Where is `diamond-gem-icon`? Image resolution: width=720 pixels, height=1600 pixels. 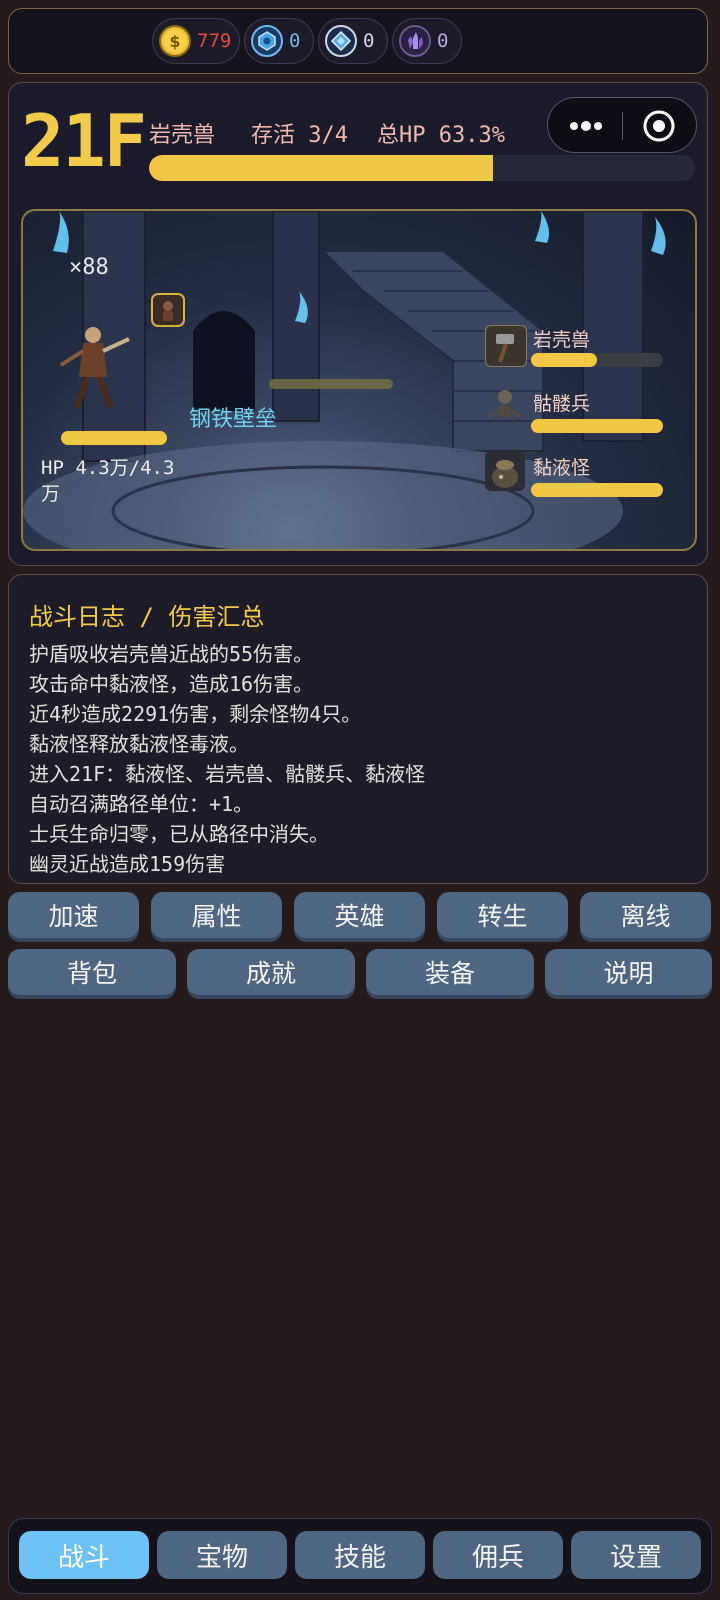 diamond-gem-icon is located at coordinates (341, 41).